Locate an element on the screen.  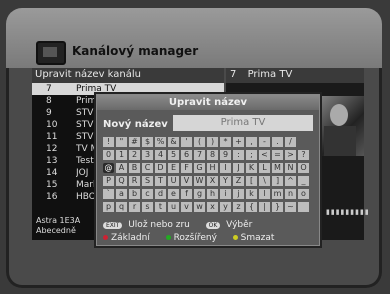
keyboard-key: A is located at coordinates (121, 168).